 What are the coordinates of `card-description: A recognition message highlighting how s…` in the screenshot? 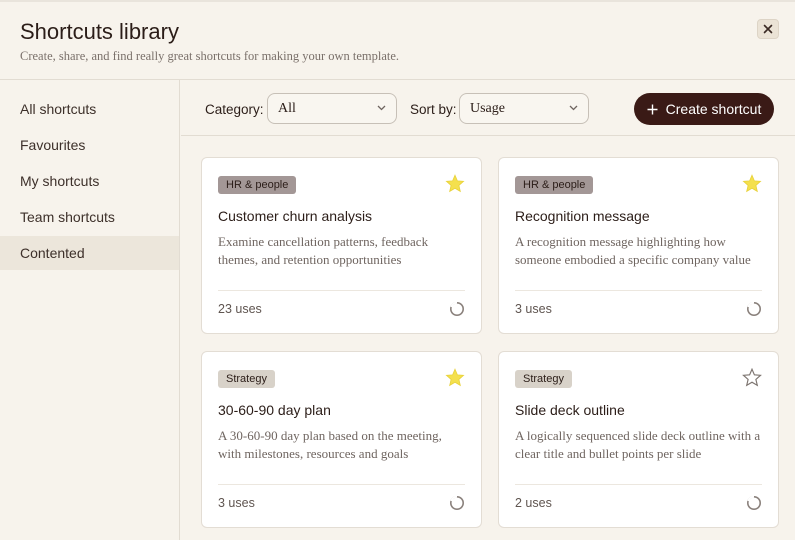 It's located at (633, 250).